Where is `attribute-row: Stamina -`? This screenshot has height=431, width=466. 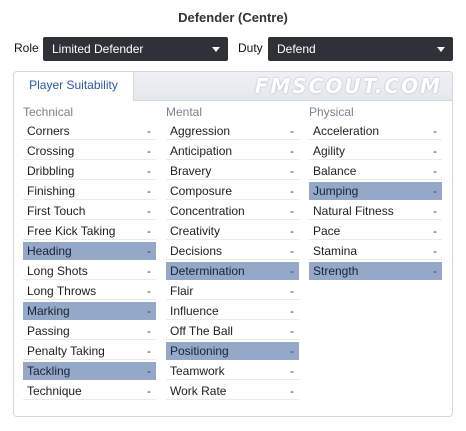
attribute-row: Stamina - is located at coordinates (375, 251).